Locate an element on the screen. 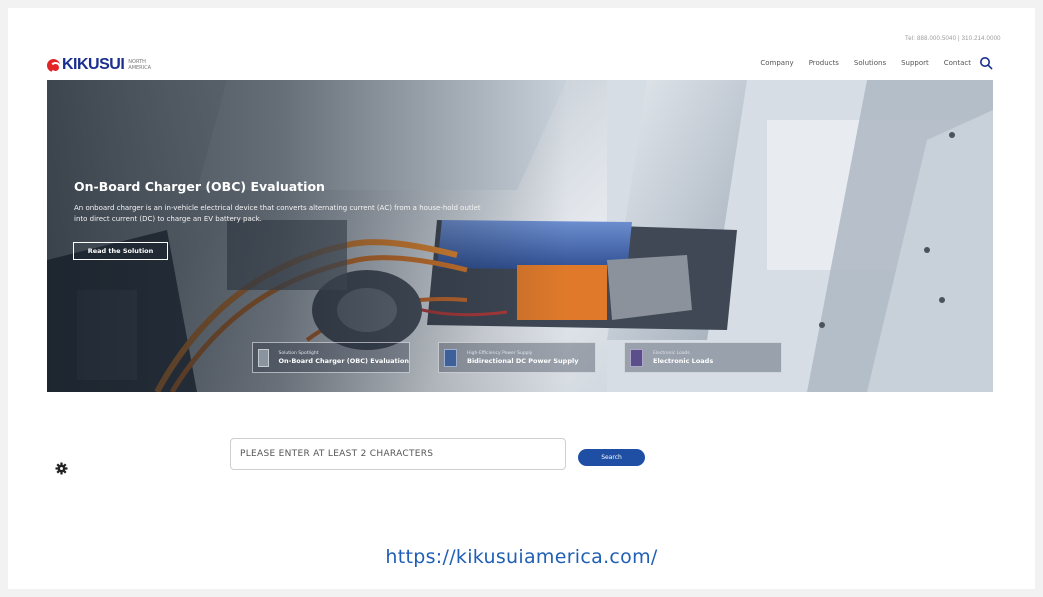 The image size is (1043, 597). card-eyebrow: Solution Spotlight is located at coordinates (298, 353).